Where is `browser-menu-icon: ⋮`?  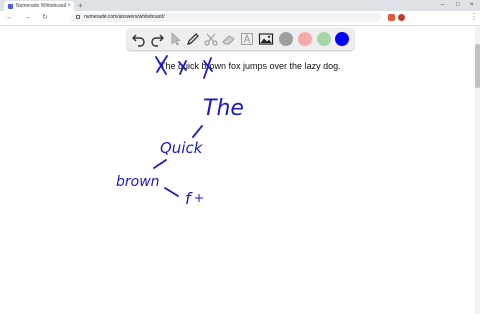 browser-menu-icon: ⋮ is located at coordinates (474, 17).